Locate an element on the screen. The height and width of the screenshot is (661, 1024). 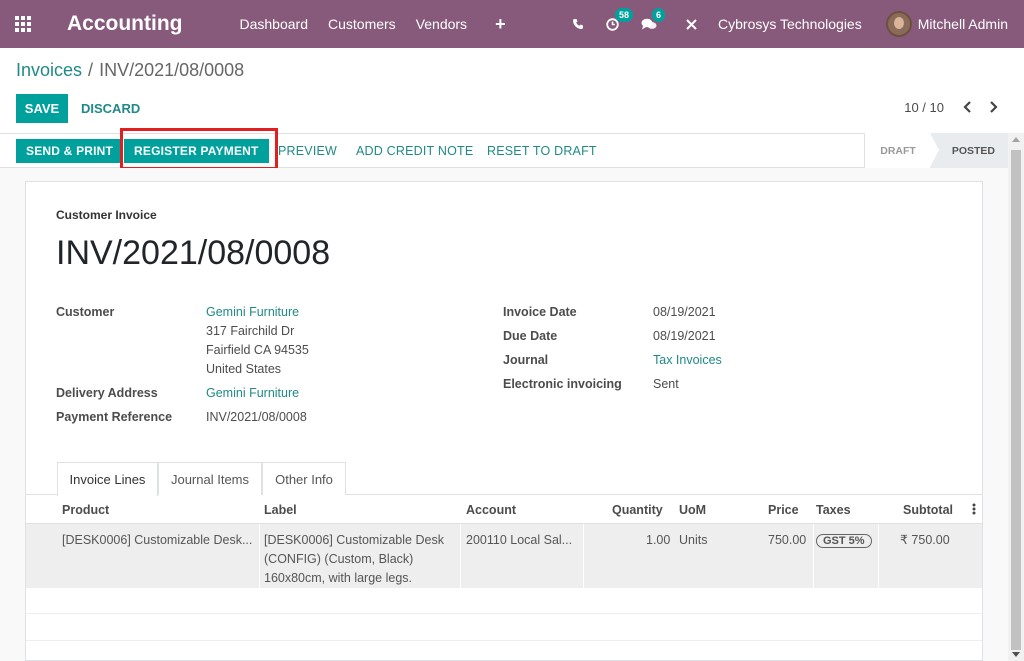
activity-clock-icon: 58 is located at coordinates (620, 19).